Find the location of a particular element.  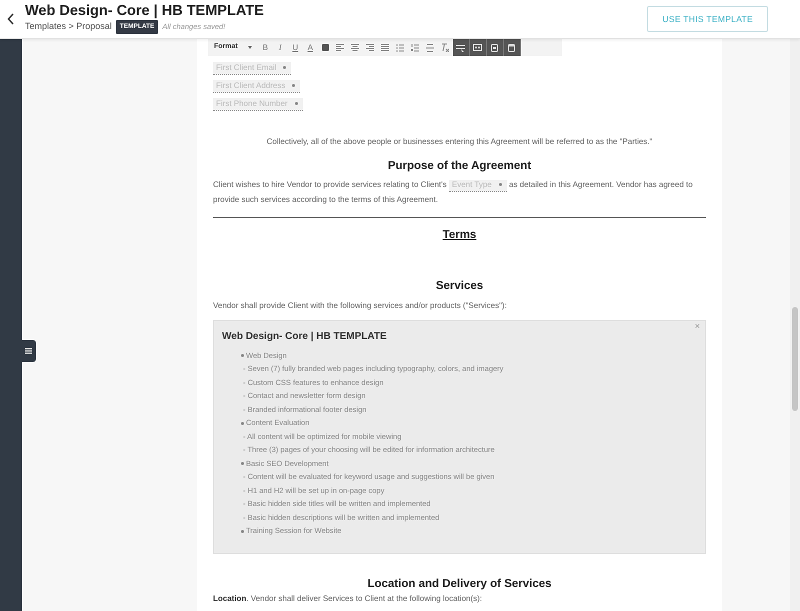

format-button: A is located at coordinates (310, 48).